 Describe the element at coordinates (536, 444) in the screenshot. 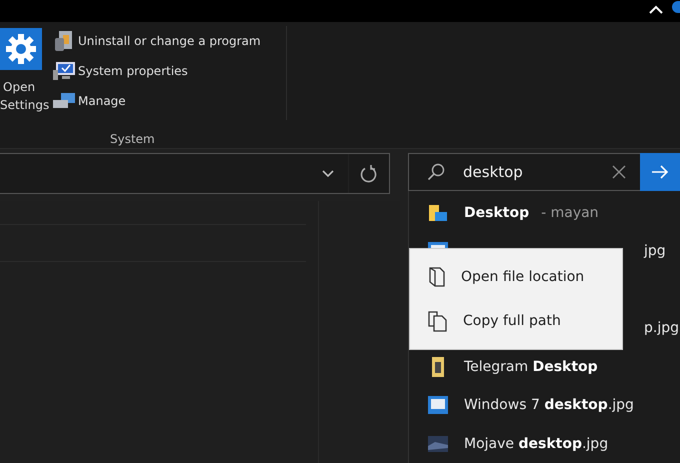

I see `suggestion-item: Mojave desktop.jpg` at that location.